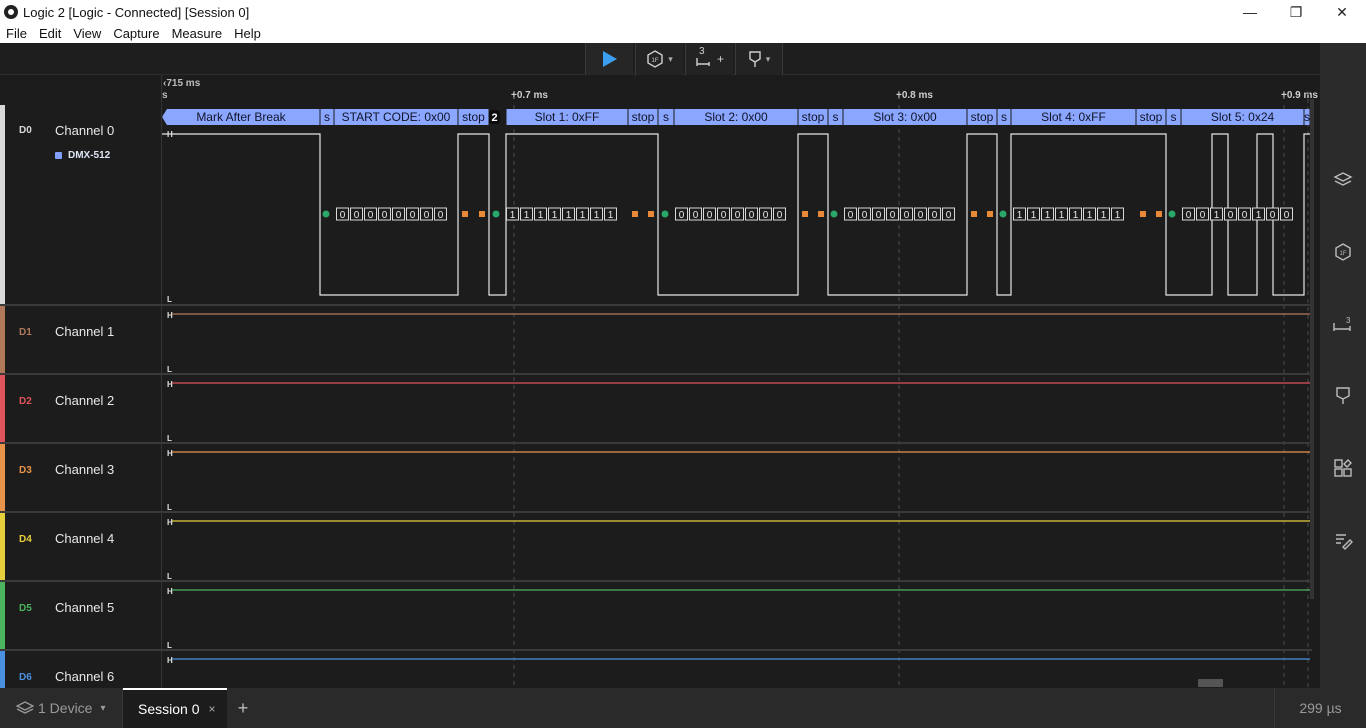 The image size is (1366, 728). I want to click on horizontal-scrollbar-thumb, so click(1210, 683).